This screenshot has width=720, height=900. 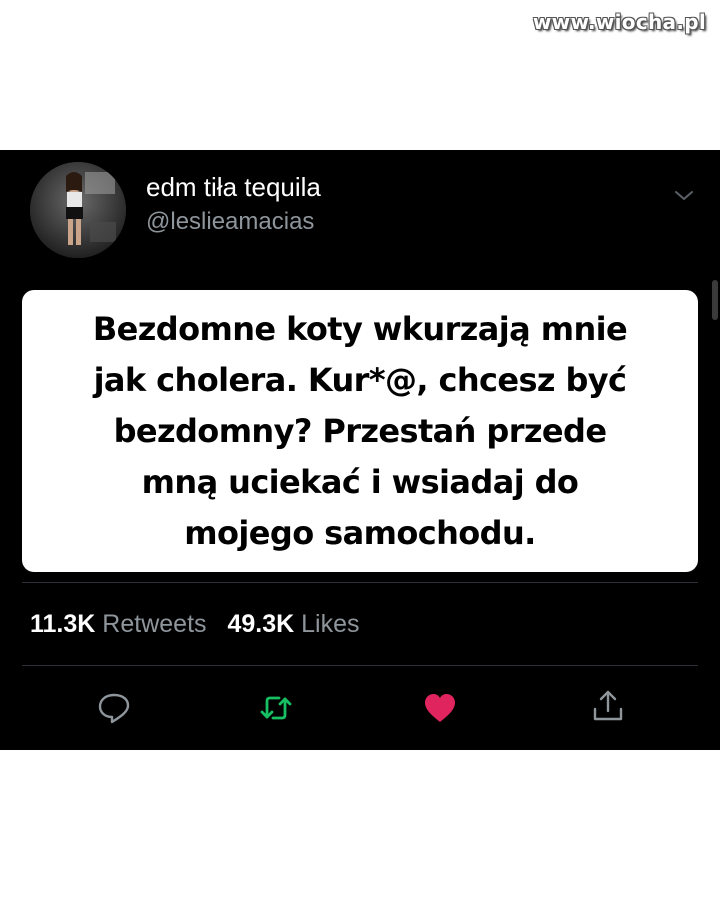 I want to click on tweet-stats: 11.3K Retweets 49.3K Likes, so click(x=202, y=624).